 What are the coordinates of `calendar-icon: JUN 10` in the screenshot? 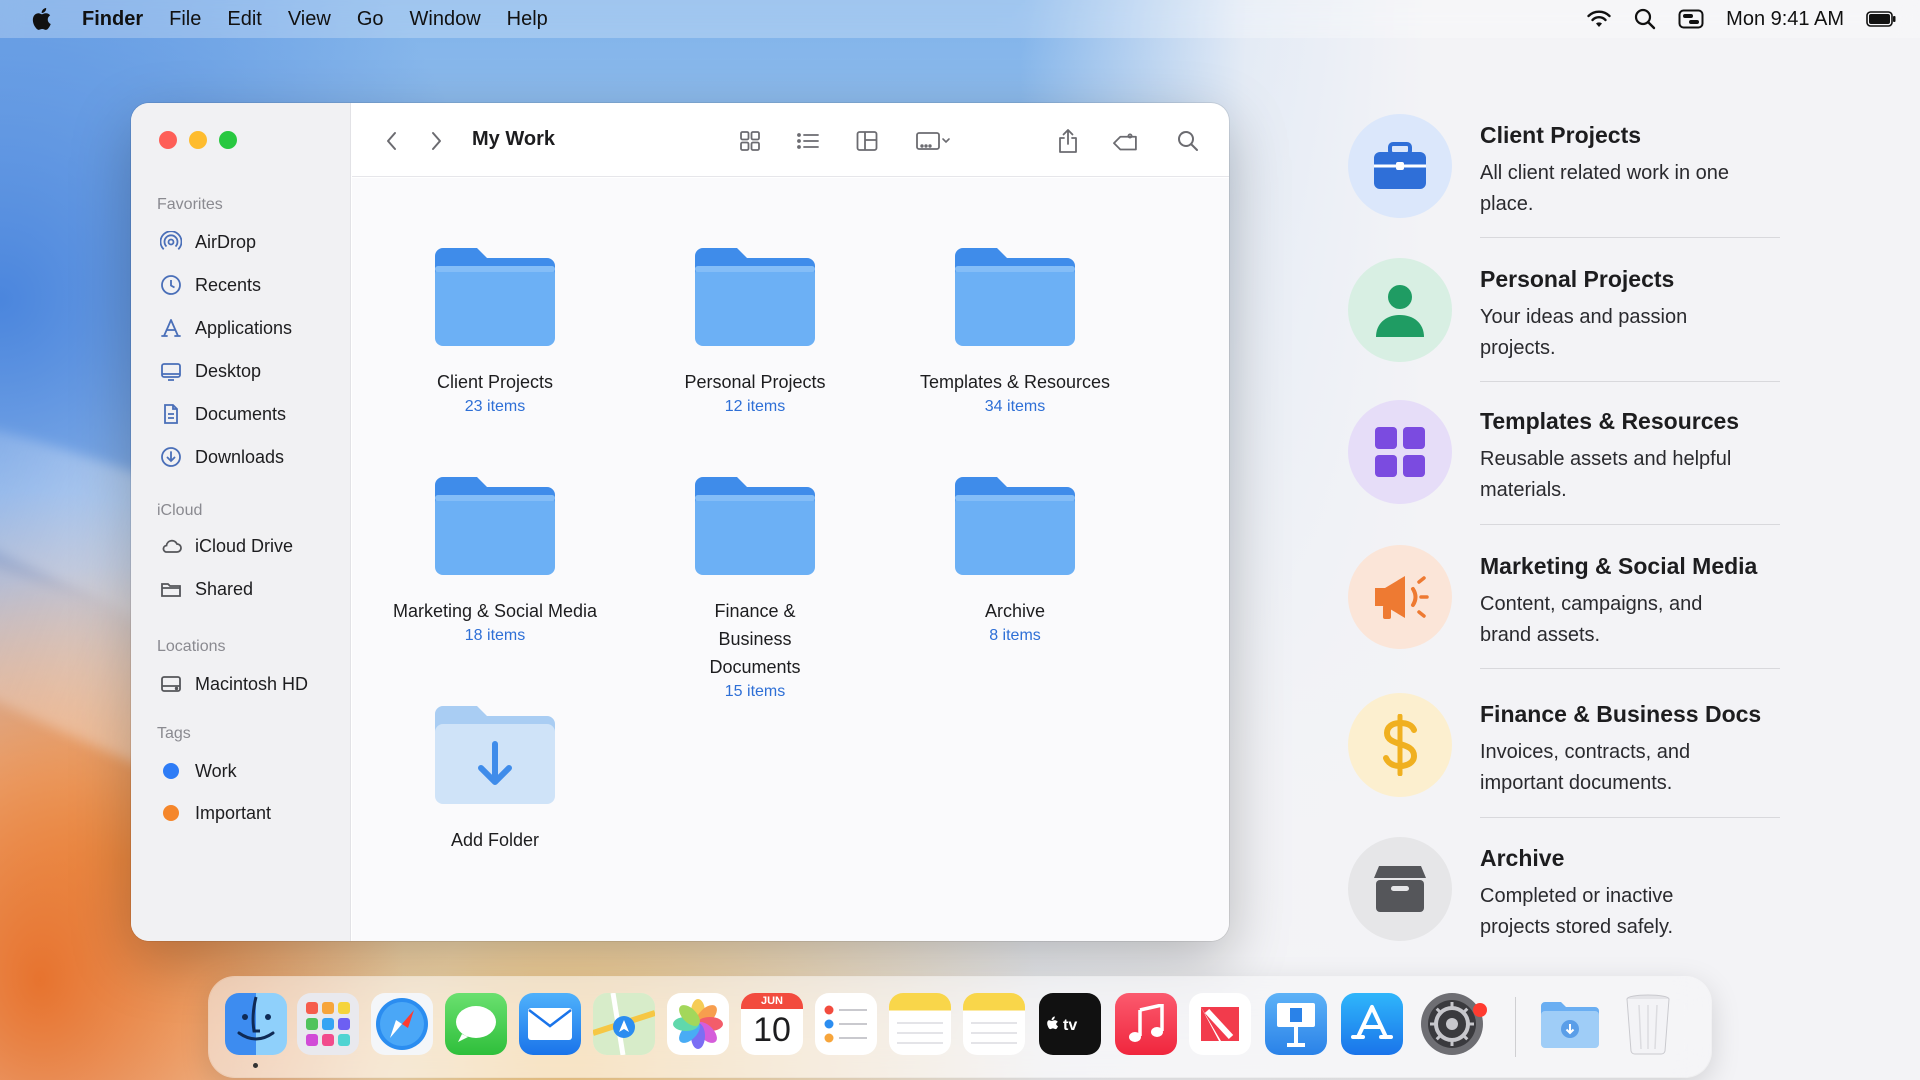 It's located at (772, 1024).